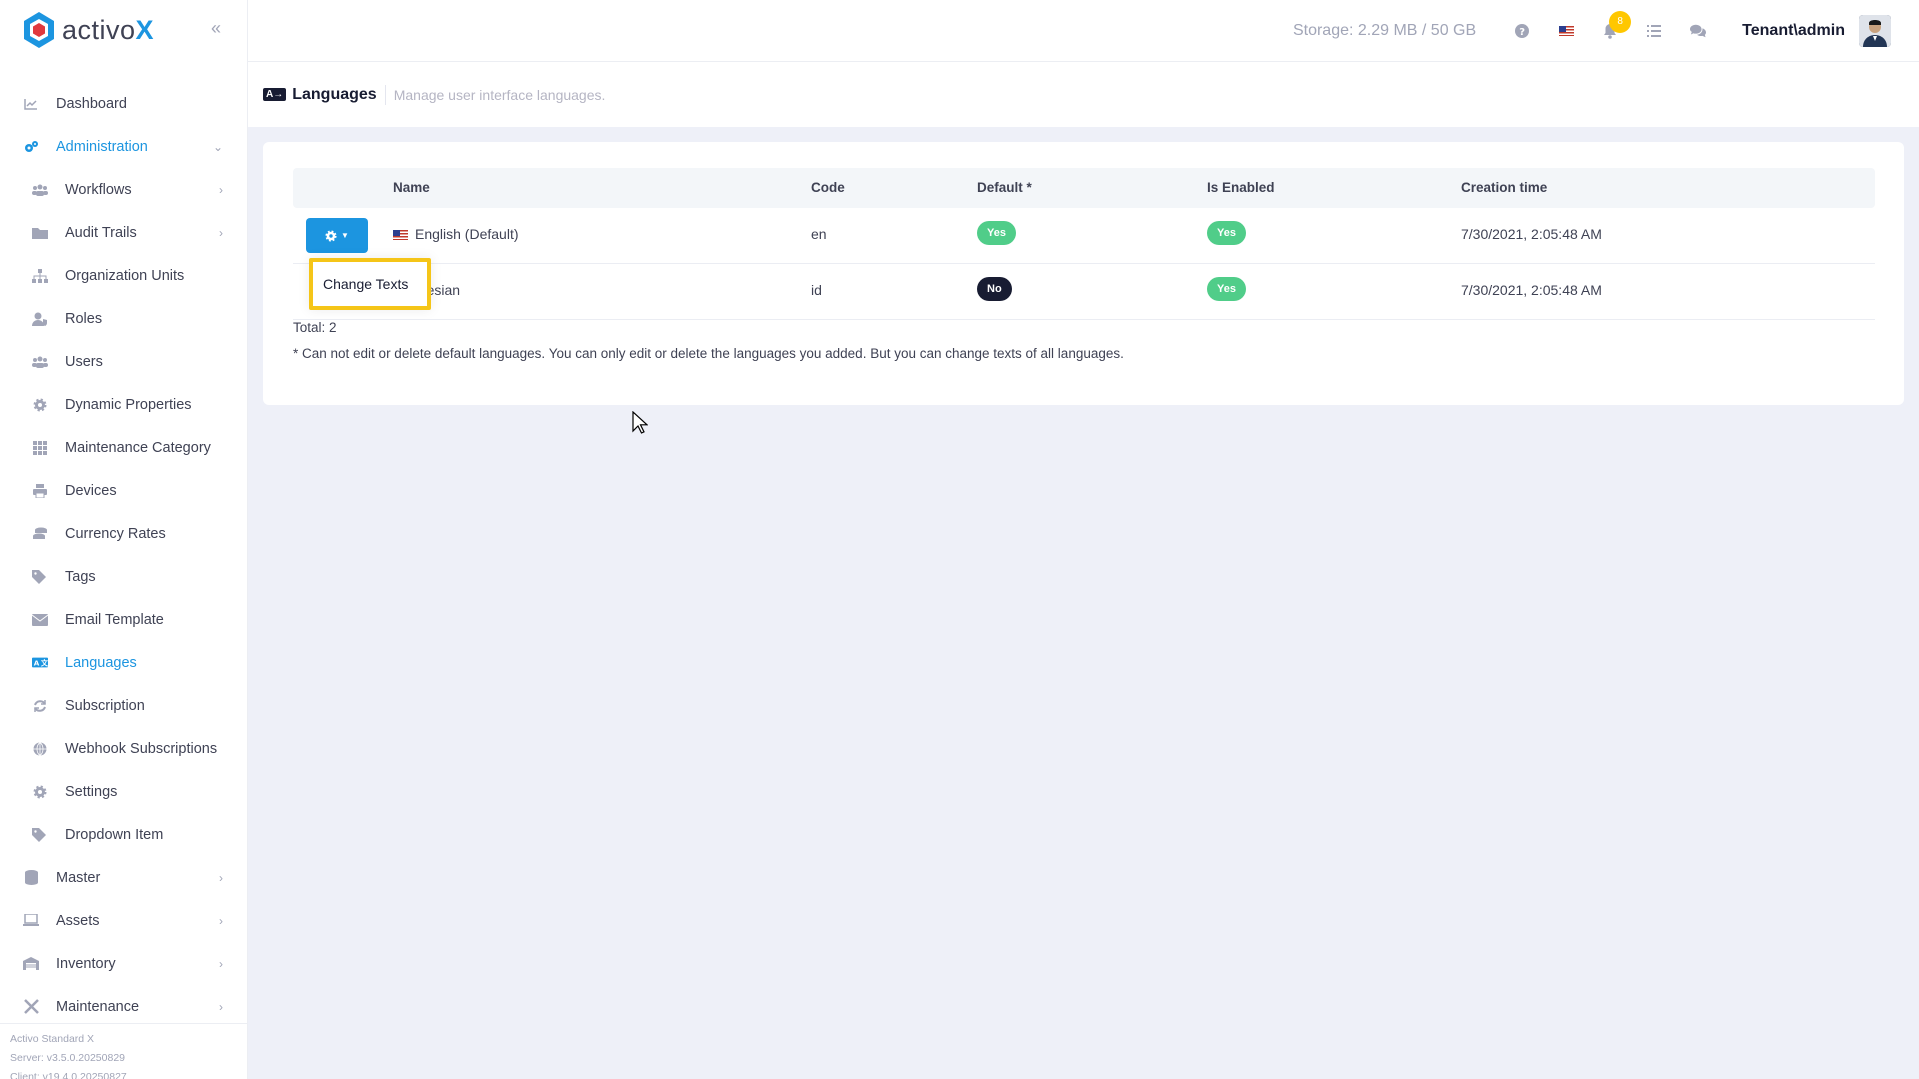  What do you see at coordinates (105, 705) in the screenshot?
I see `sidebar-item-label: Subscription` at bounding box center [105, 705].